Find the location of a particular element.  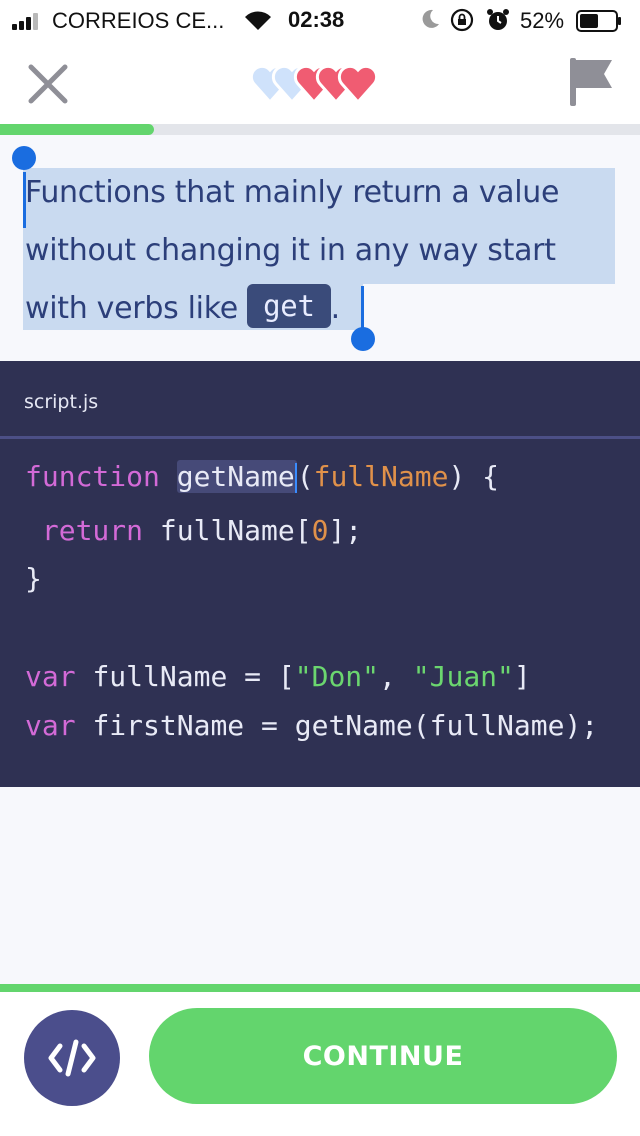

code-token: fullName is located at coordinates (381, 476).